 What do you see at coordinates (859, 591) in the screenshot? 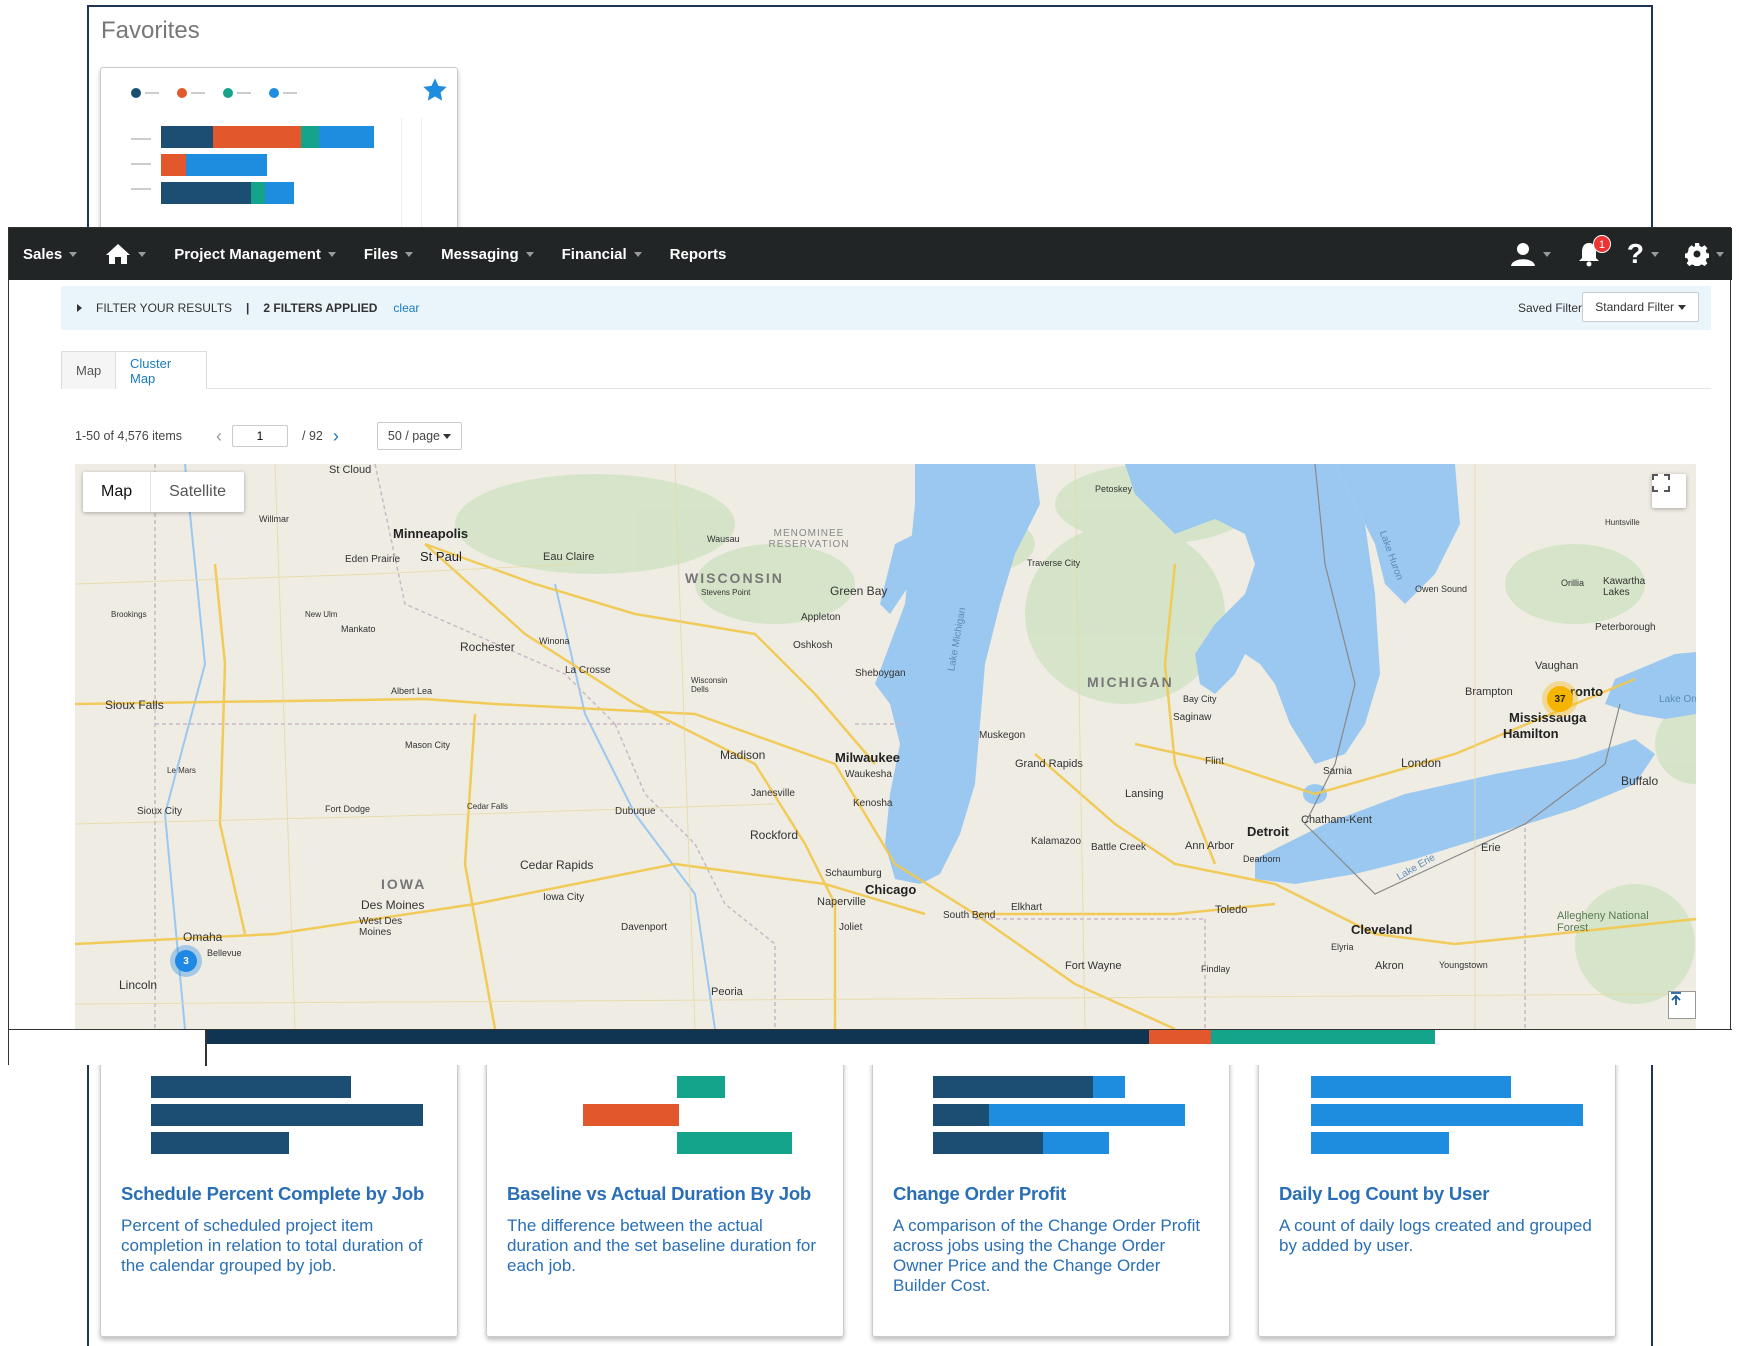
I see `map-city-label: Green Bay` at bounding box center [859, 591].